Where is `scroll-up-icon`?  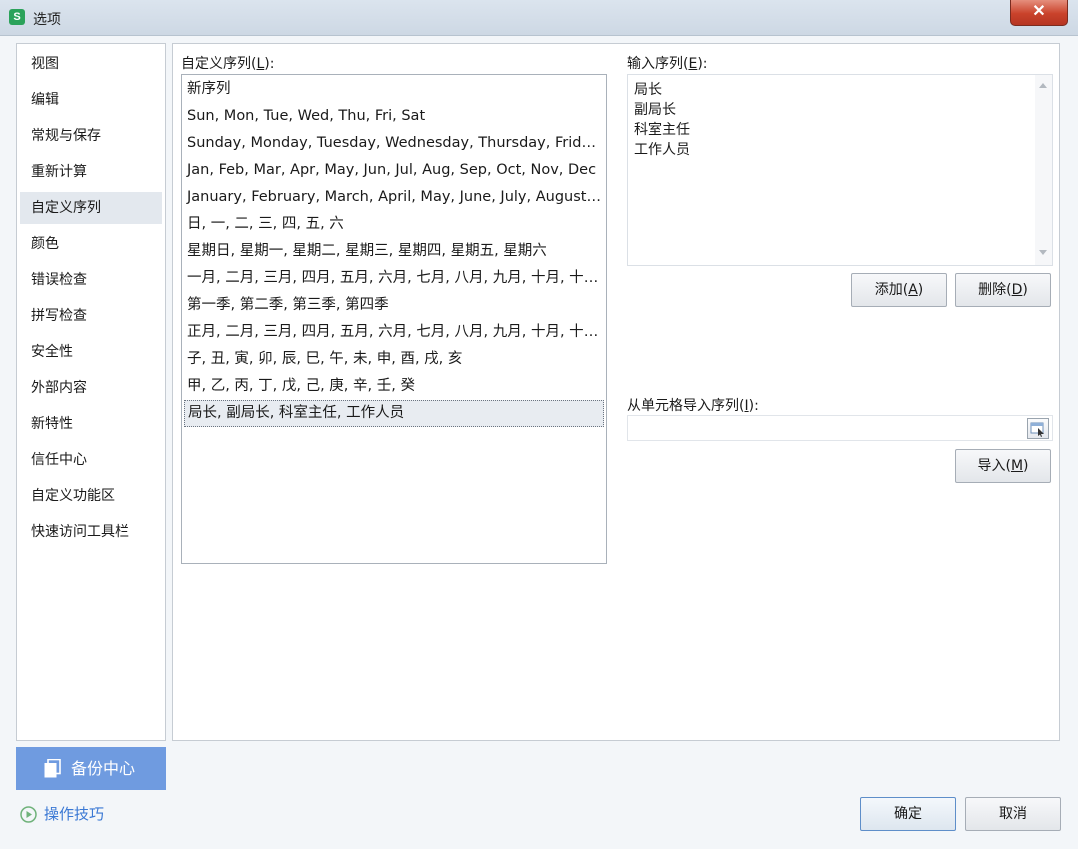
scroll-up-icon is located at coordinates (1043, 85).